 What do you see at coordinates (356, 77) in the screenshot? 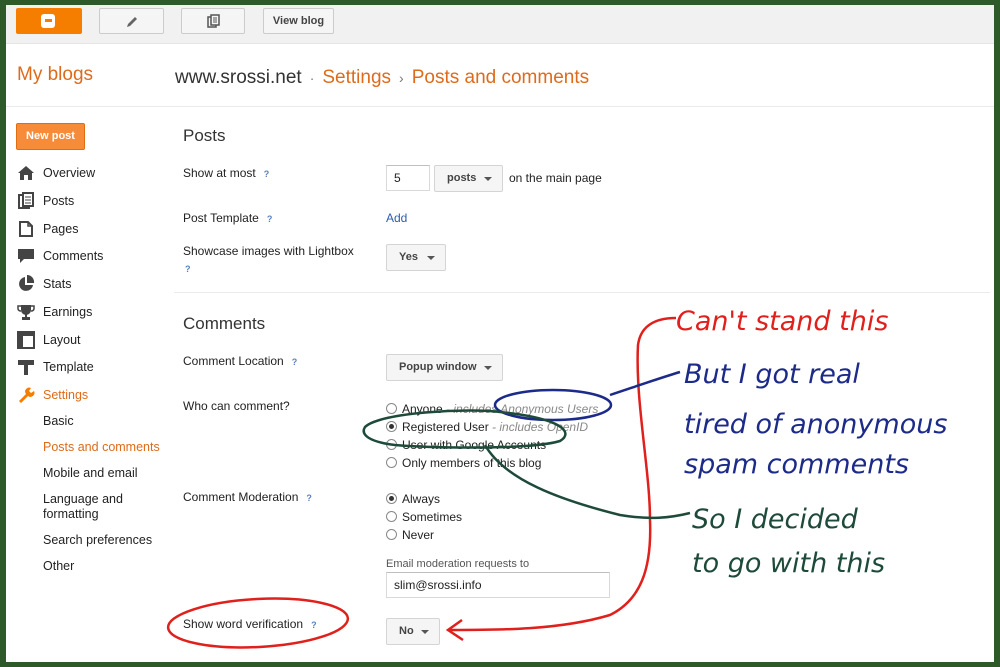
I see `breadcrumb-settings: Settings` at bounding box center [356, 77].